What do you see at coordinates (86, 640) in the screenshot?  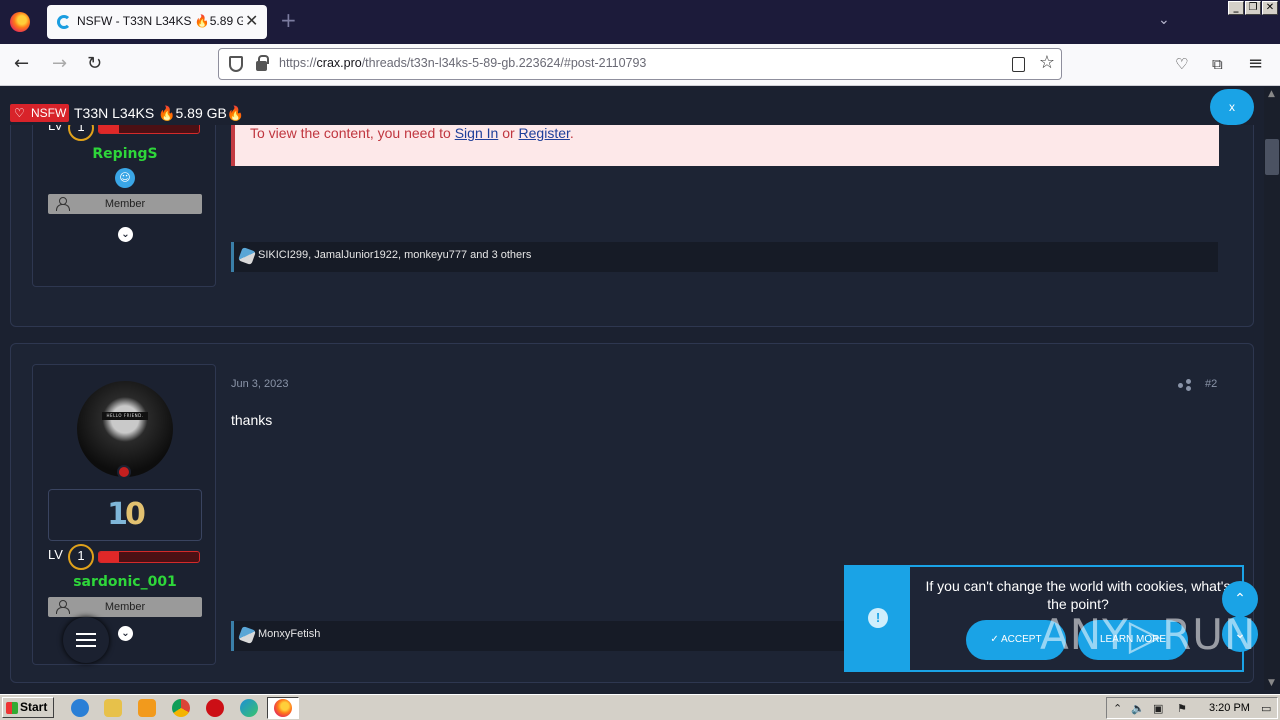 I see `floating-menu-button` at bounding box center [86, 640].